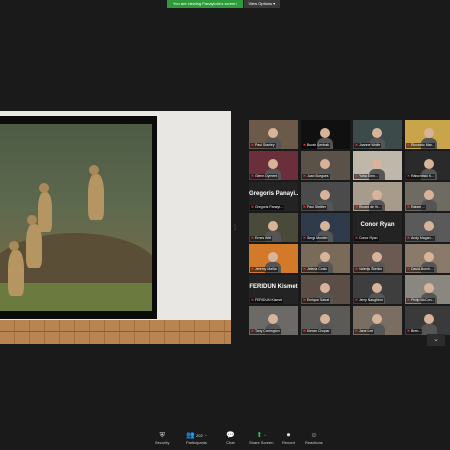 The width and height of the screenshot is (450, 450). Describe the element at coordinates (325, 258) in the screenshot. I see `participant-tile: ✖ Jelena Cosic` at that location.